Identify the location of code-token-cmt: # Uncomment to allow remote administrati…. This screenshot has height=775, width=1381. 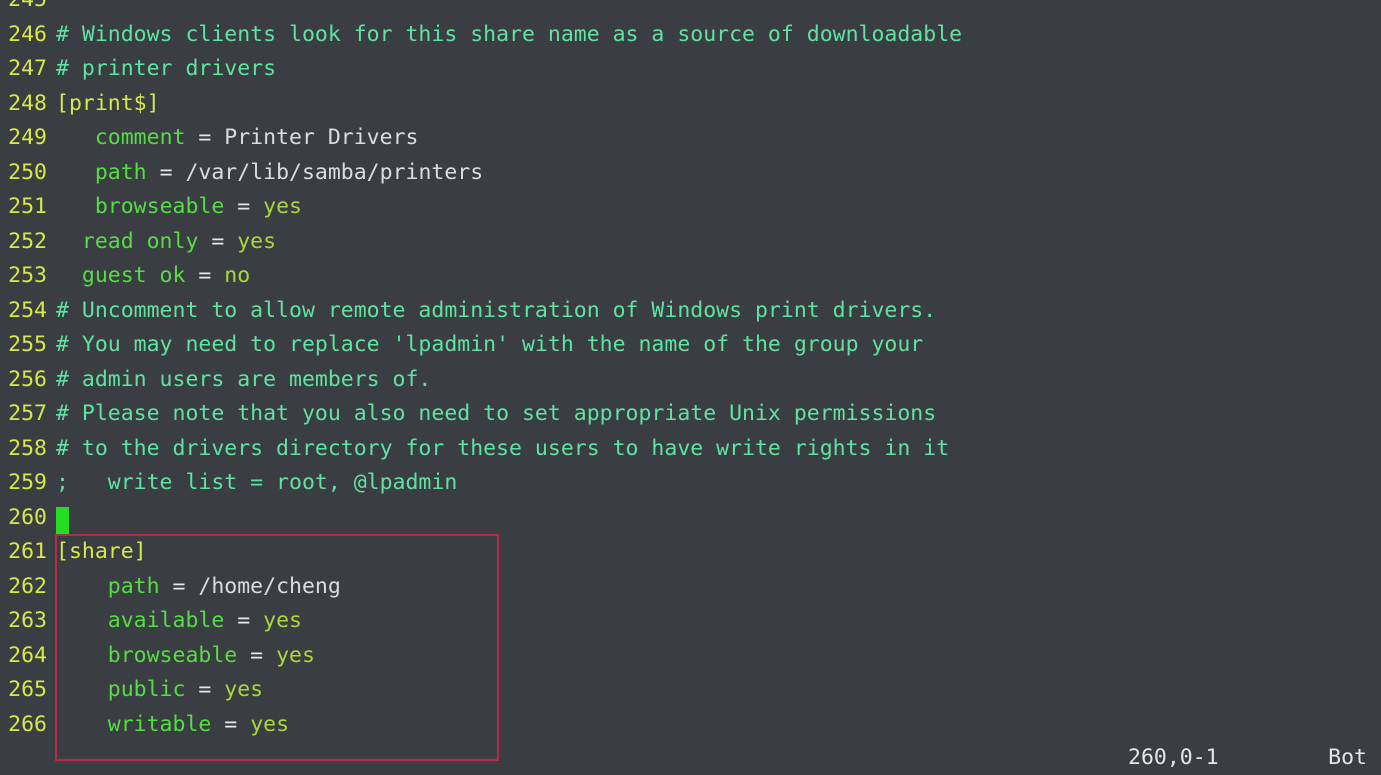
(496, 310).